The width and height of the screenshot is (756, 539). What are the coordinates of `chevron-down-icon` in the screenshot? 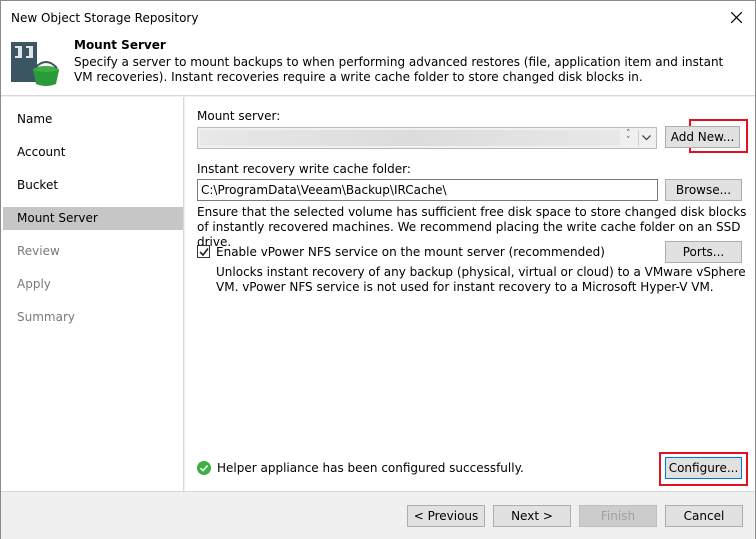 It's located at (646, 138).